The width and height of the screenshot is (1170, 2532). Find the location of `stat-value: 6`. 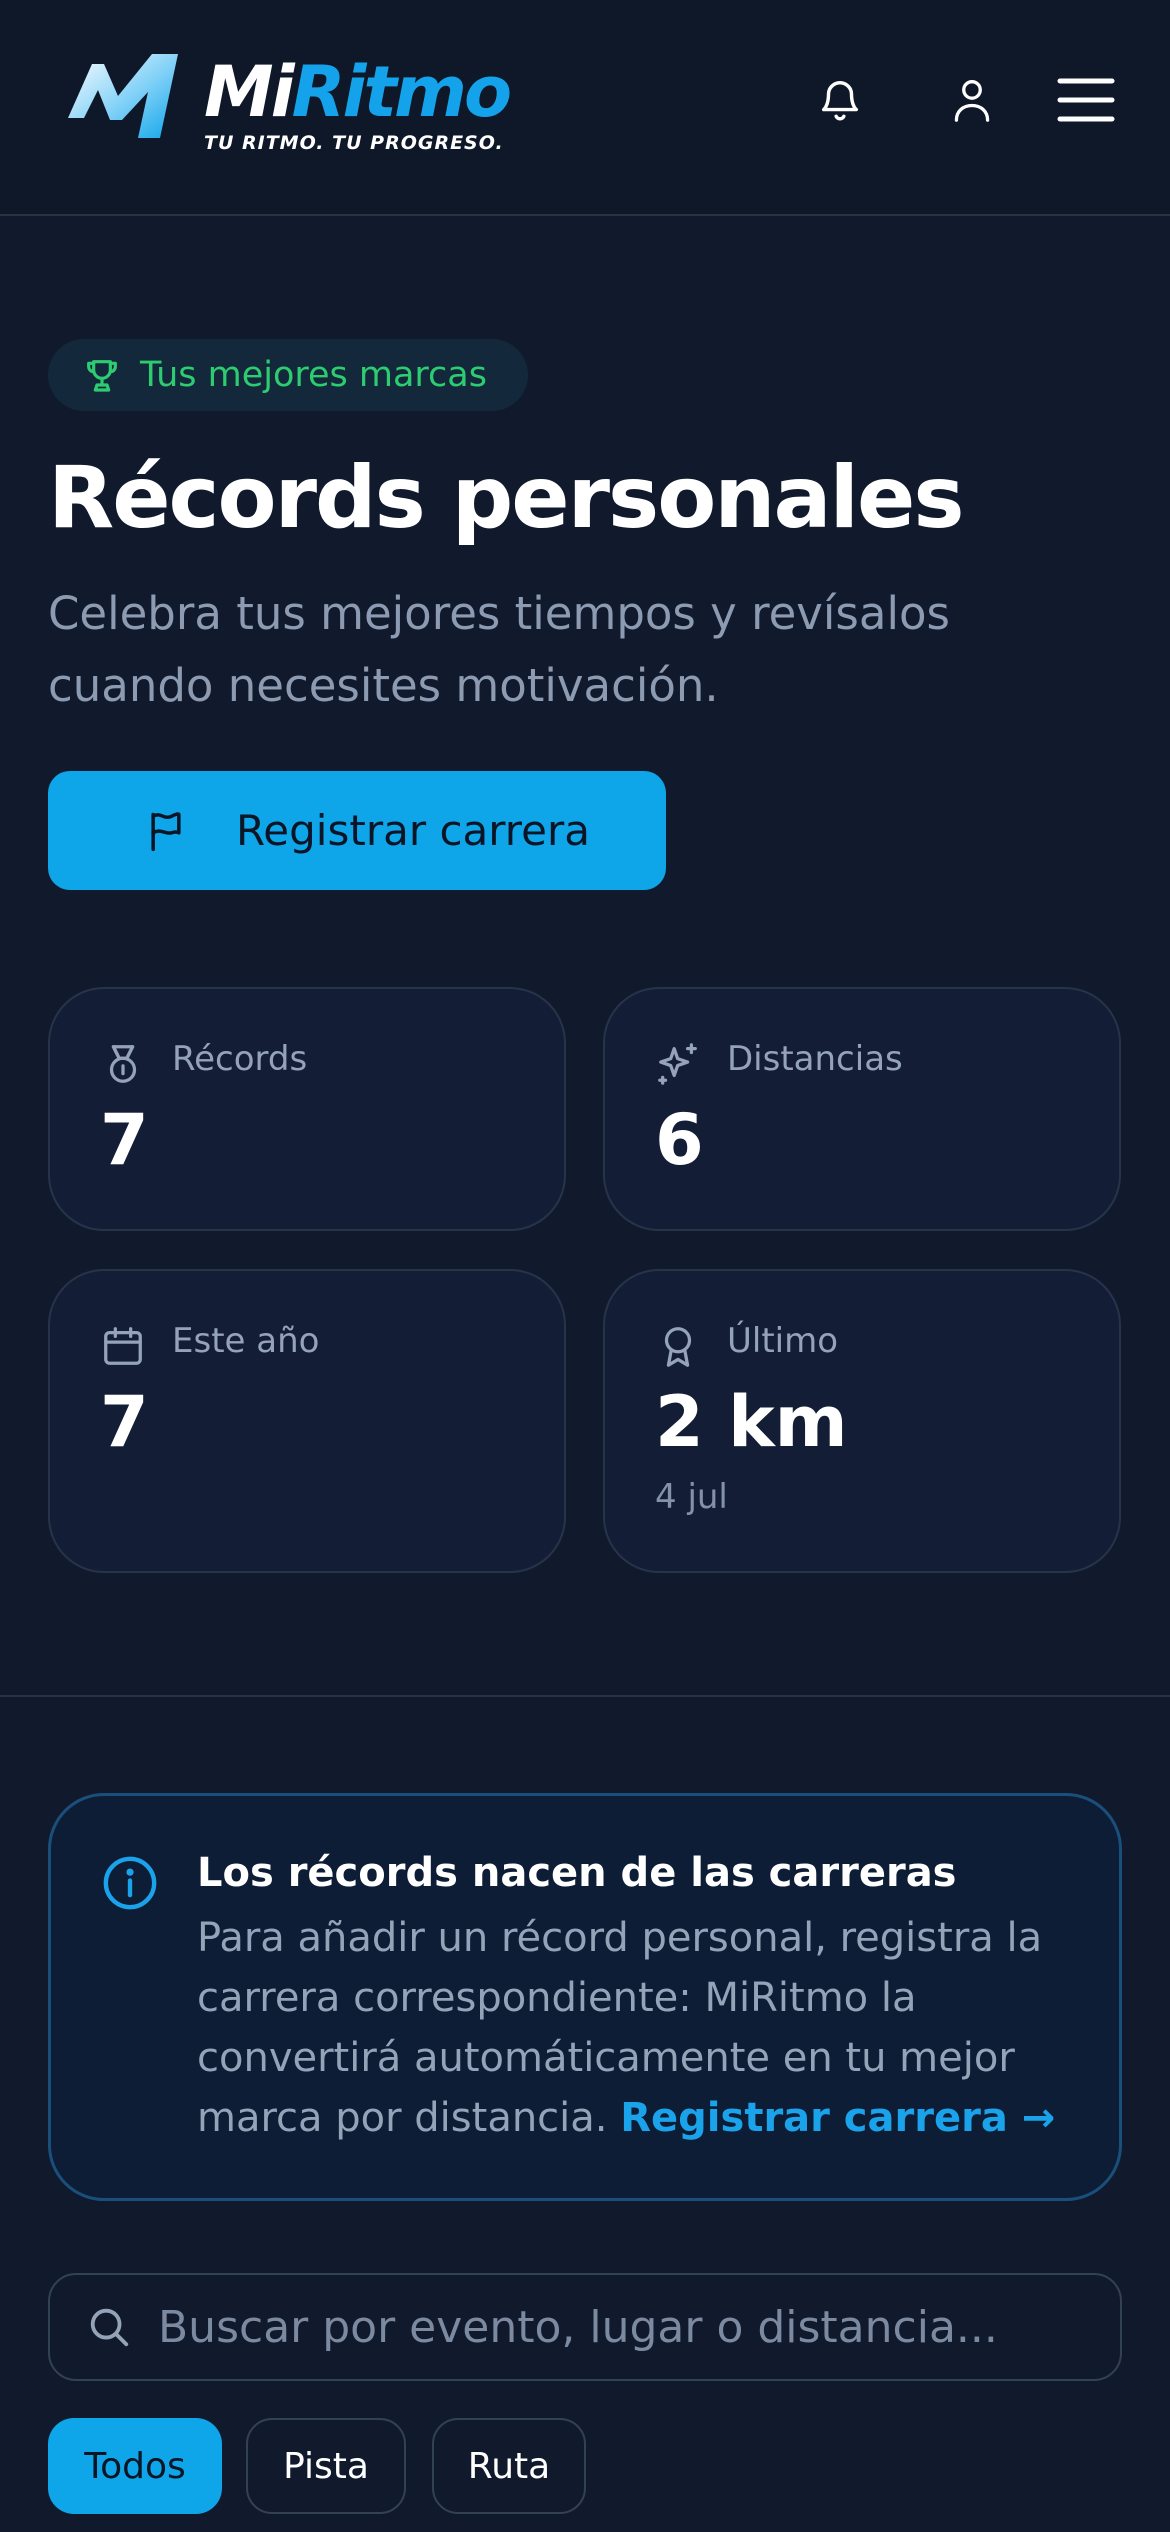

stat-value: 6 is located at coordinates (679, 1140).